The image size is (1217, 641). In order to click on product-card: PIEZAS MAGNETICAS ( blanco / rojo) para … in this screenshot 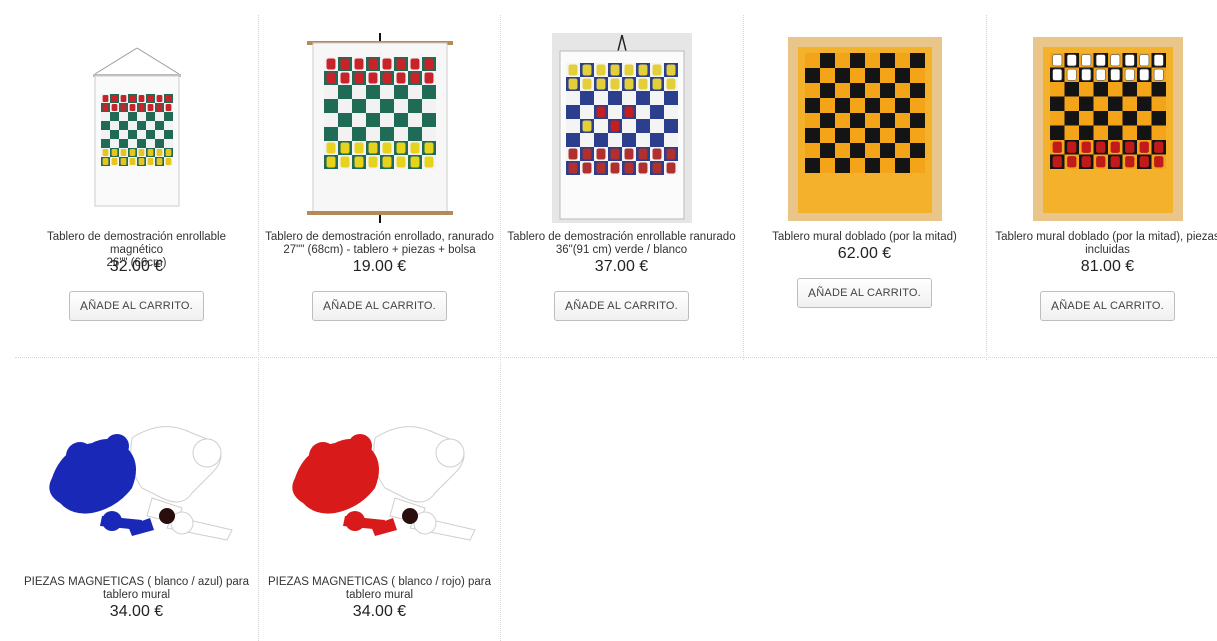, I will do `click(379, 499)`.